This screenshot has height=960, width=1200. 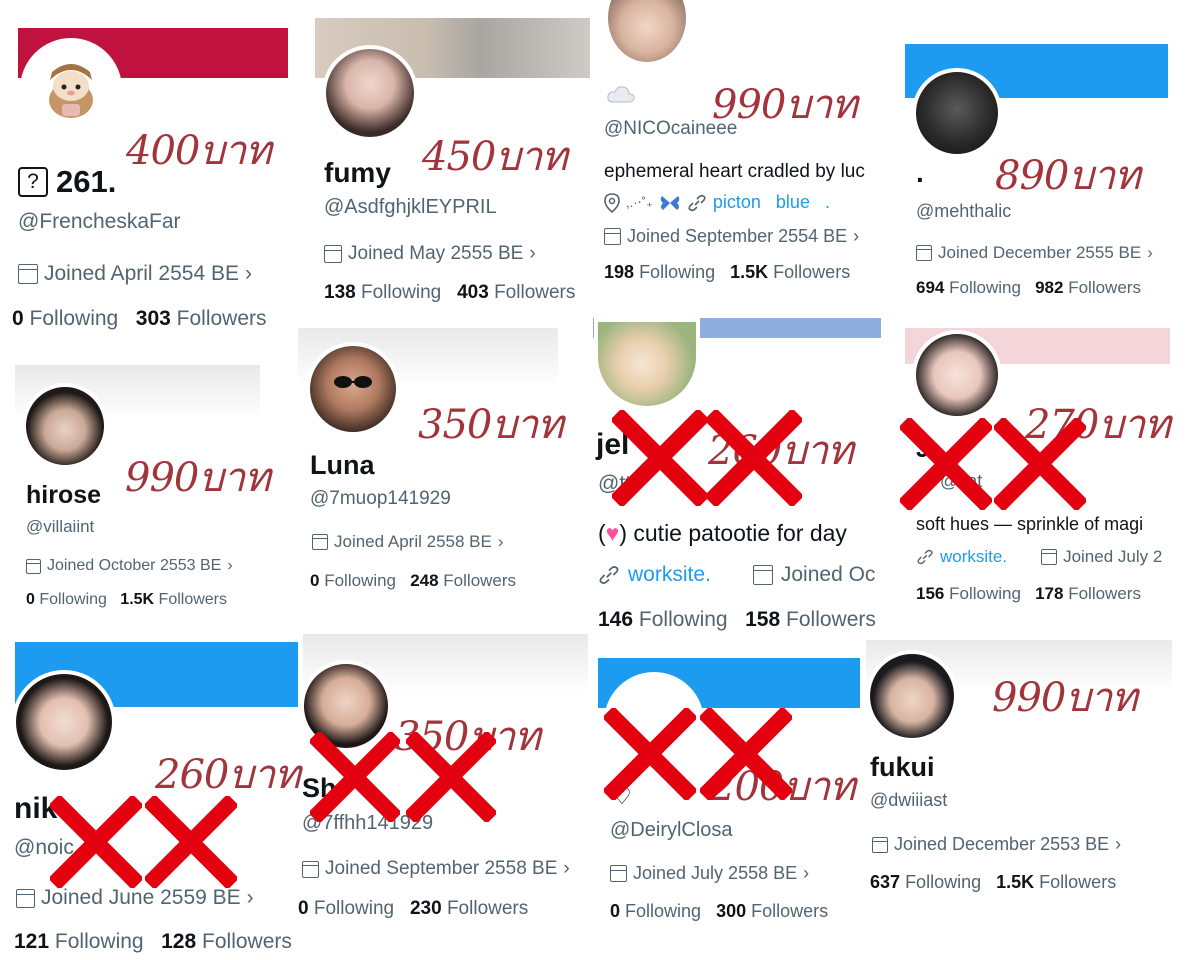 What do you see at coordinates (1043, 557) in the screenshot?
I see `profile-meta-row: worksite. Joined July 2` at bounding box center [1043, 557].